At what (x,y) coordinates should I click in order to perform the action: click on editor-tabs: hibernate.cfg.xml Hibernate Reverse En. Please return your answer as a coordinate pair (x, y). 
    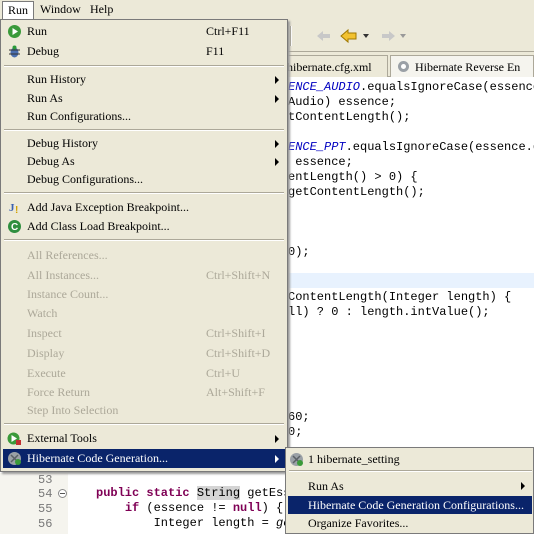
    Looking at the image, I should click on (407, 64).